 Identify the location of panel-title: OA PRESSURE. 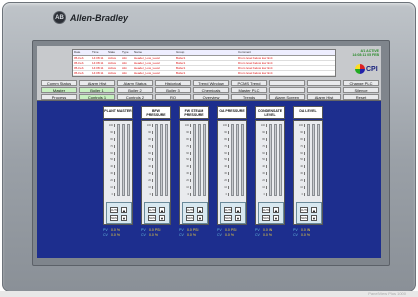
(232, 112).